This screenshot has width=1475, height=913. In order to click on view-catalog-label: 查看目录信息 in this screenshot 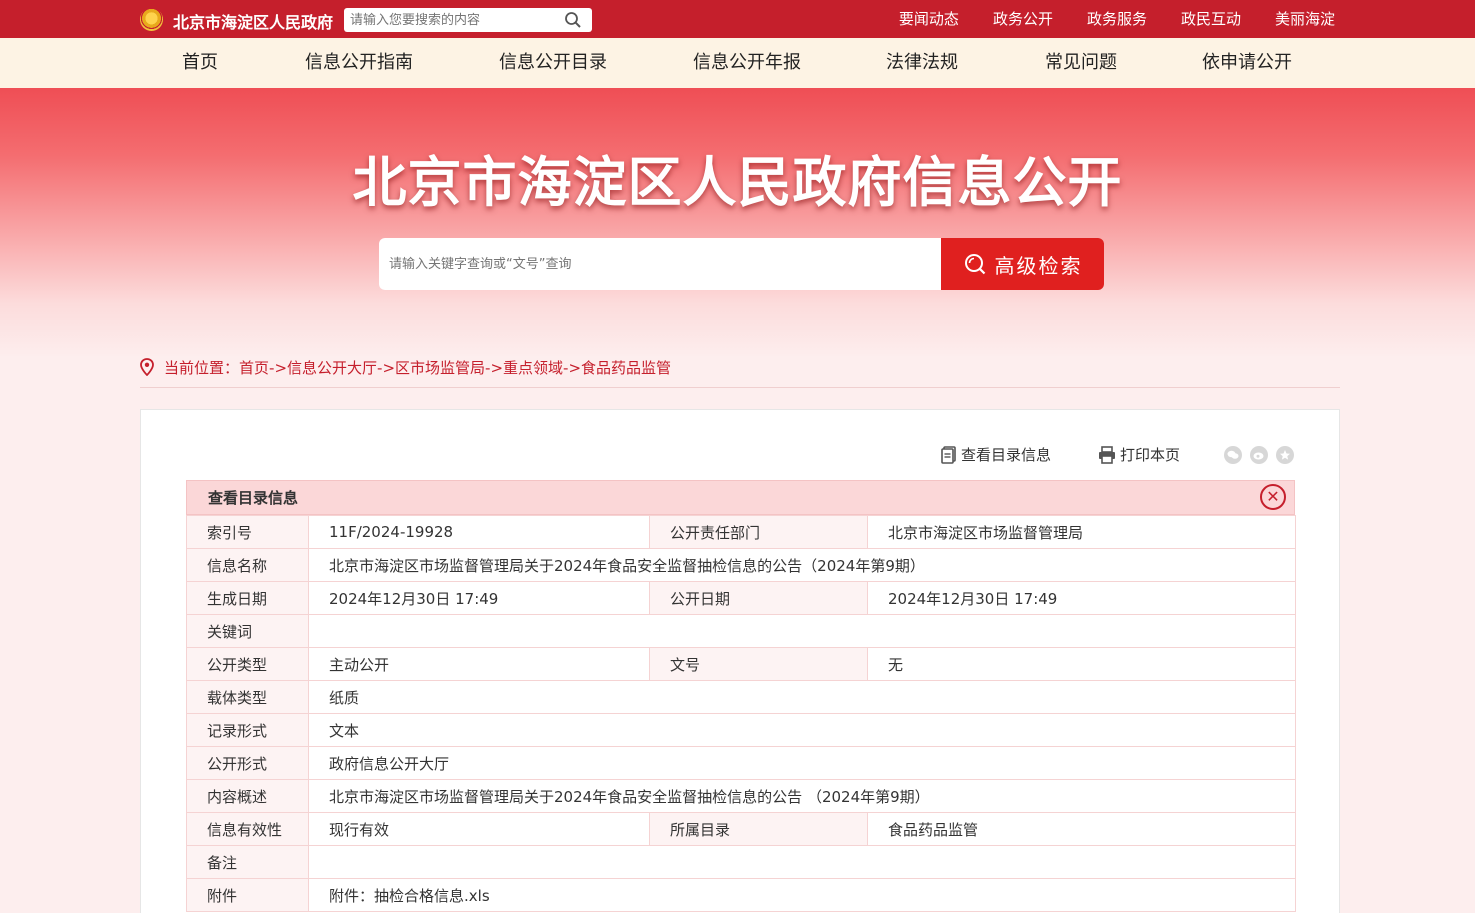, I will do `click(1006, 455)`.